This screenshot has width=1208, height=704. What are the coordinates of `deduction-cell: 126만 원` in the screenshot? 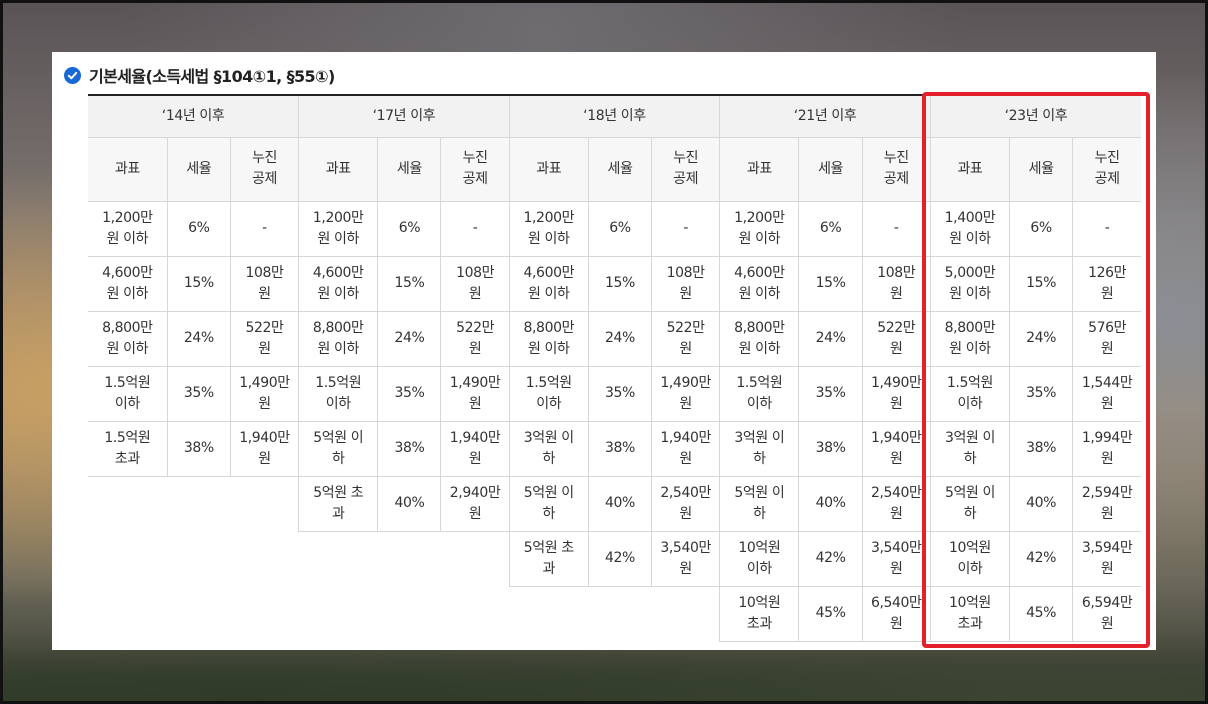 It's located at (1106, 283).